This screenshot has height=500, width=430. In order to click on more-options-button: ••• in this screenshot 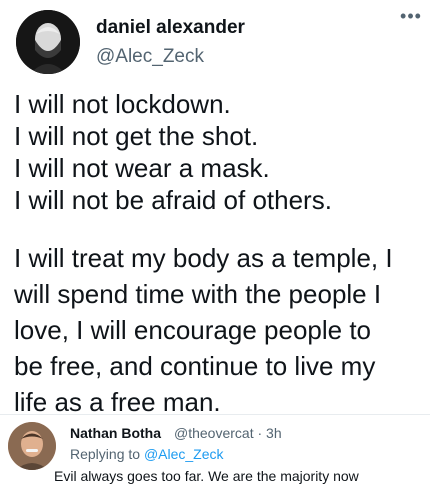, I will do `click(411, 18)`.